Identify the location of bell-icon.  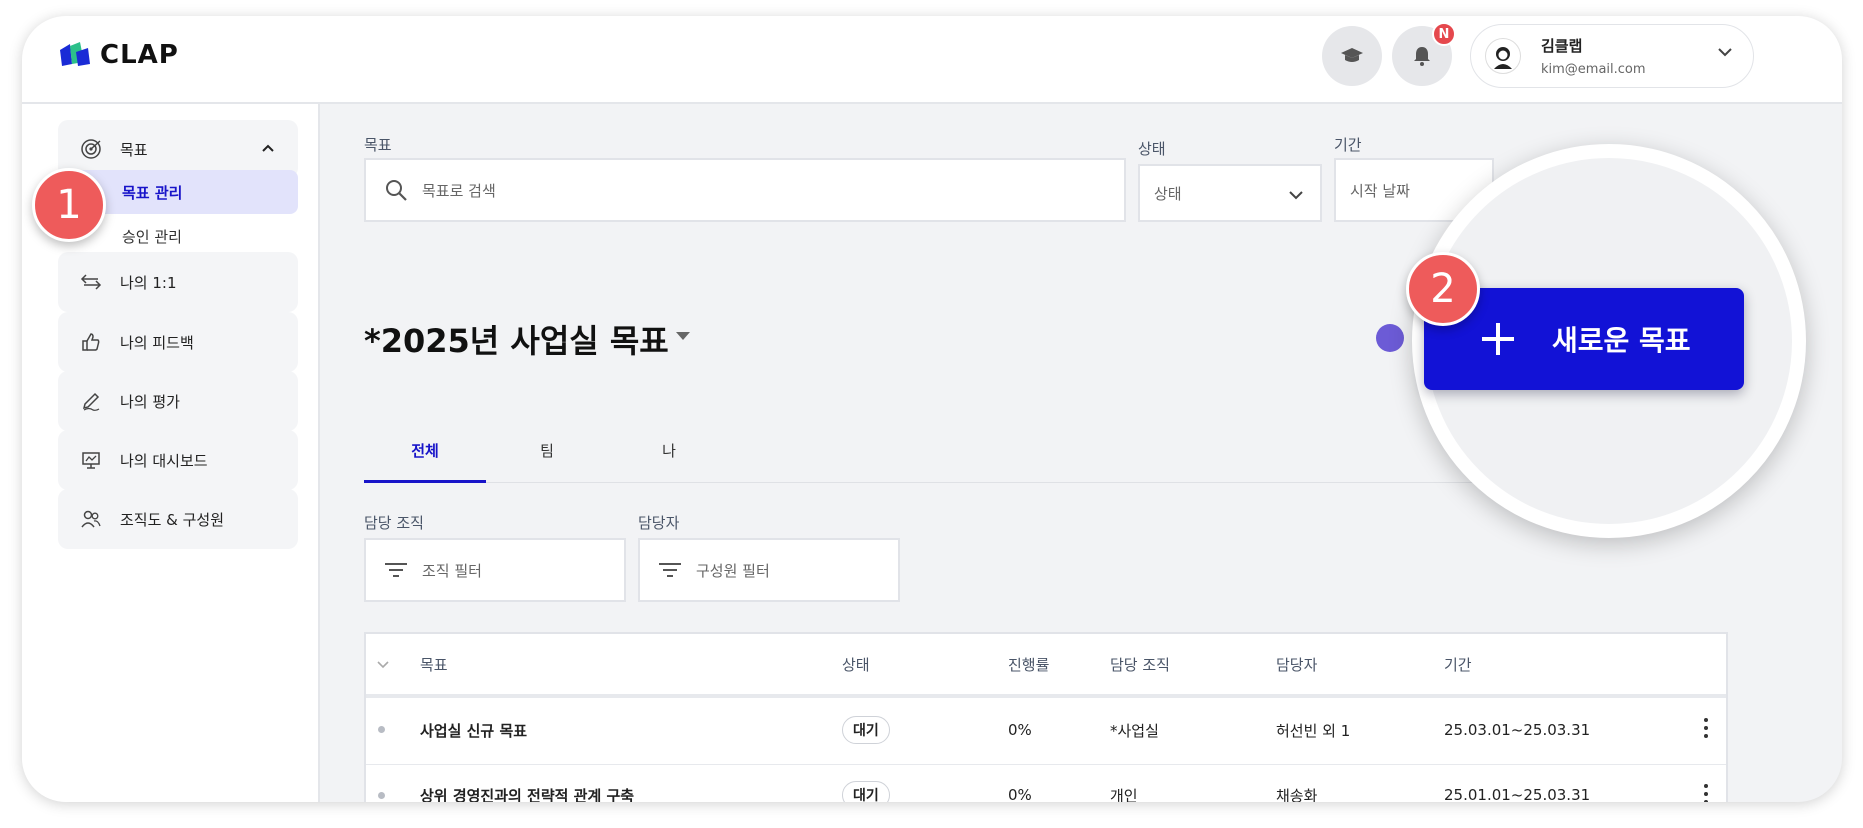
(1422, 56).